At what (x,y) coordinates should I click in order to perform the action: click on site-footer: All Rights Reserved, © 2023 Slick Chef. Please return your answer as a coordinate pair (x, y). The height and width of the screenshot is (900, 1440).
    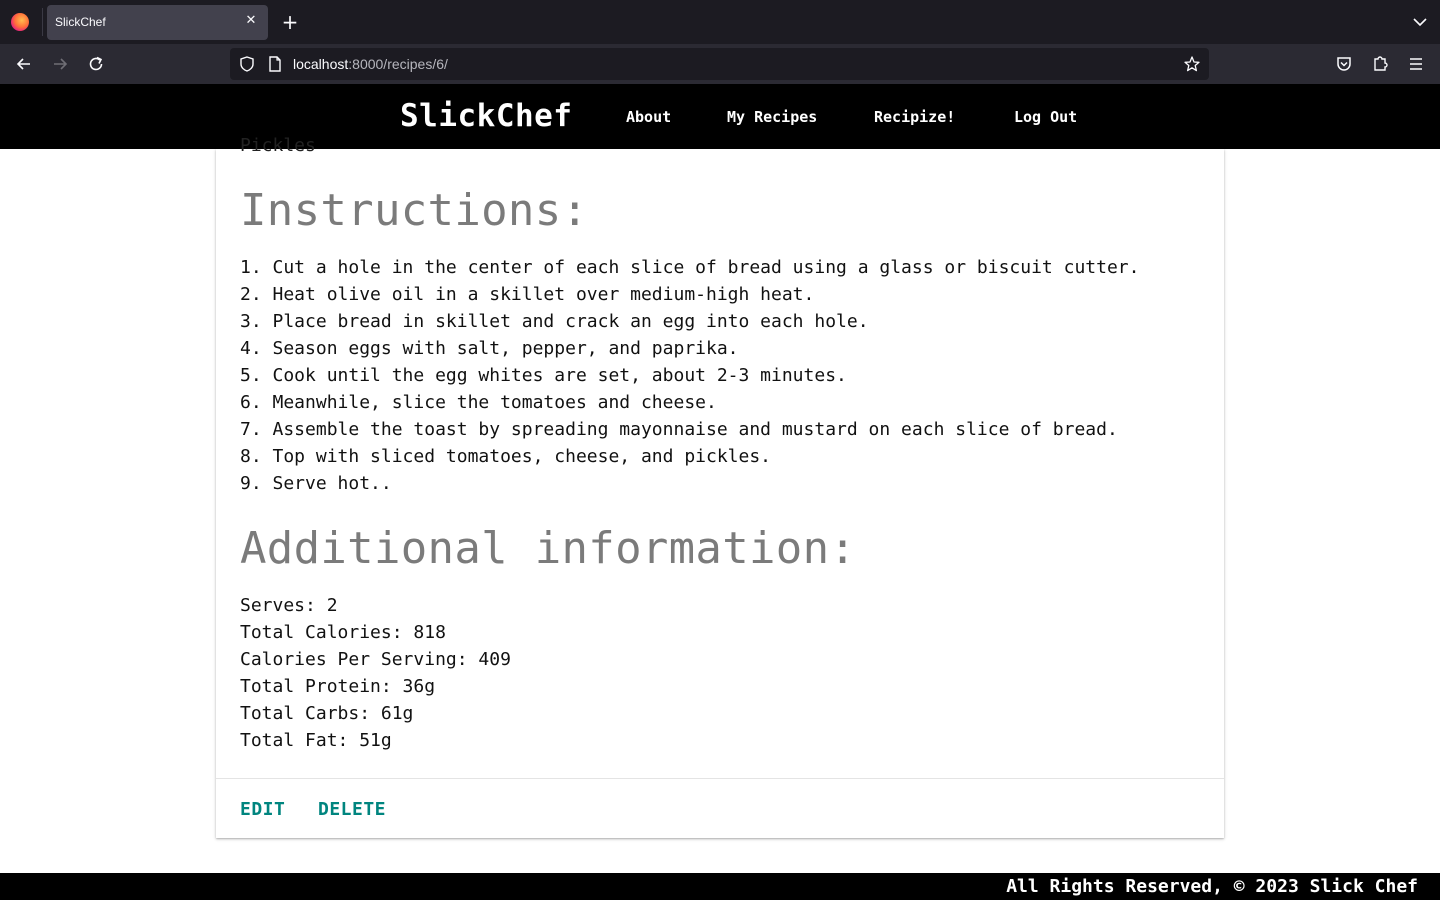
    Looking at the image, I should click on (720, 886).